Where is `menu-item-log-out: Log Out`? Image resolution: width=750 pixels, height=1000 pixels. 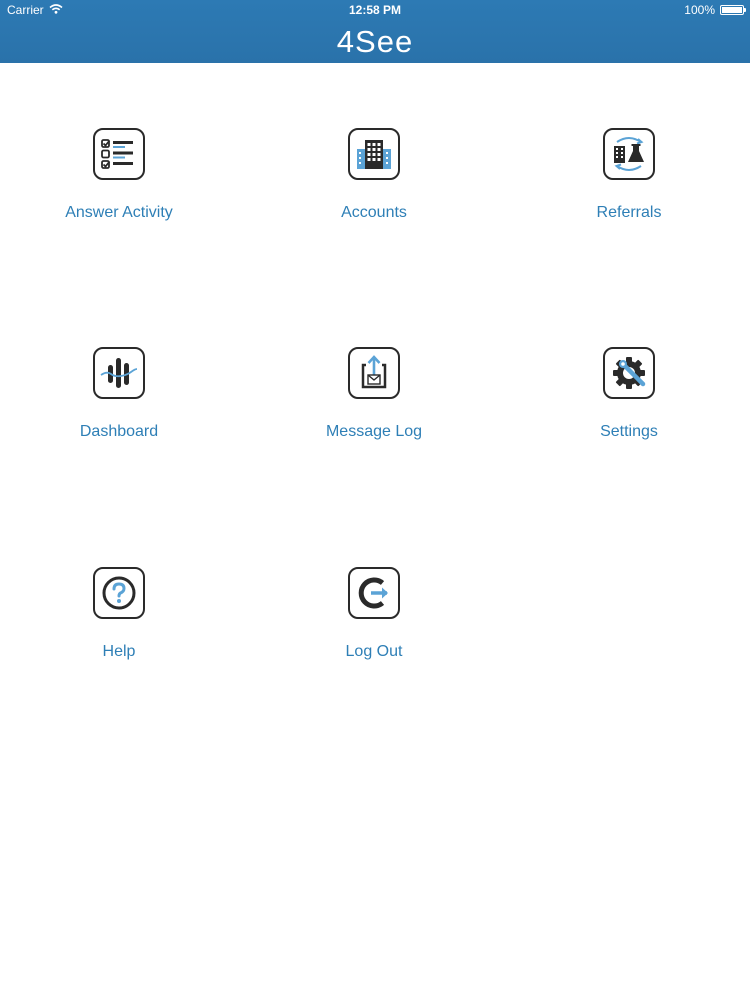 menu-item-log-out: Log Out is located at coordinates (374, 632).